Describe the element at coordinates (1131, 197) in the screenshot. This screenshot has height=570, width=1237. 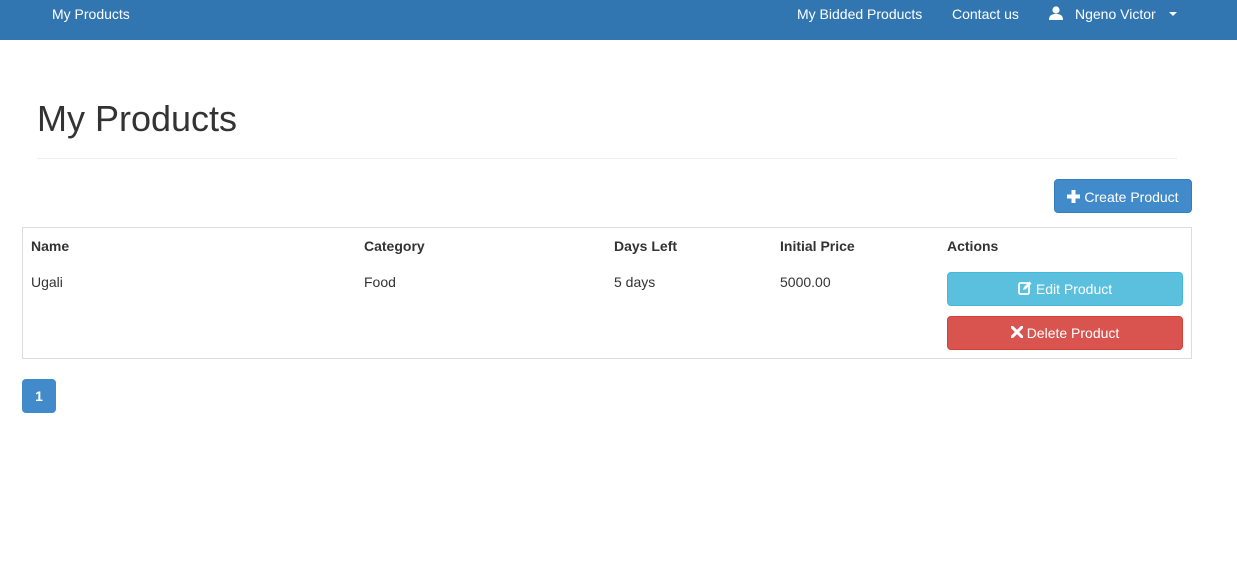
I see `create-product-label: Create Product` at that location.